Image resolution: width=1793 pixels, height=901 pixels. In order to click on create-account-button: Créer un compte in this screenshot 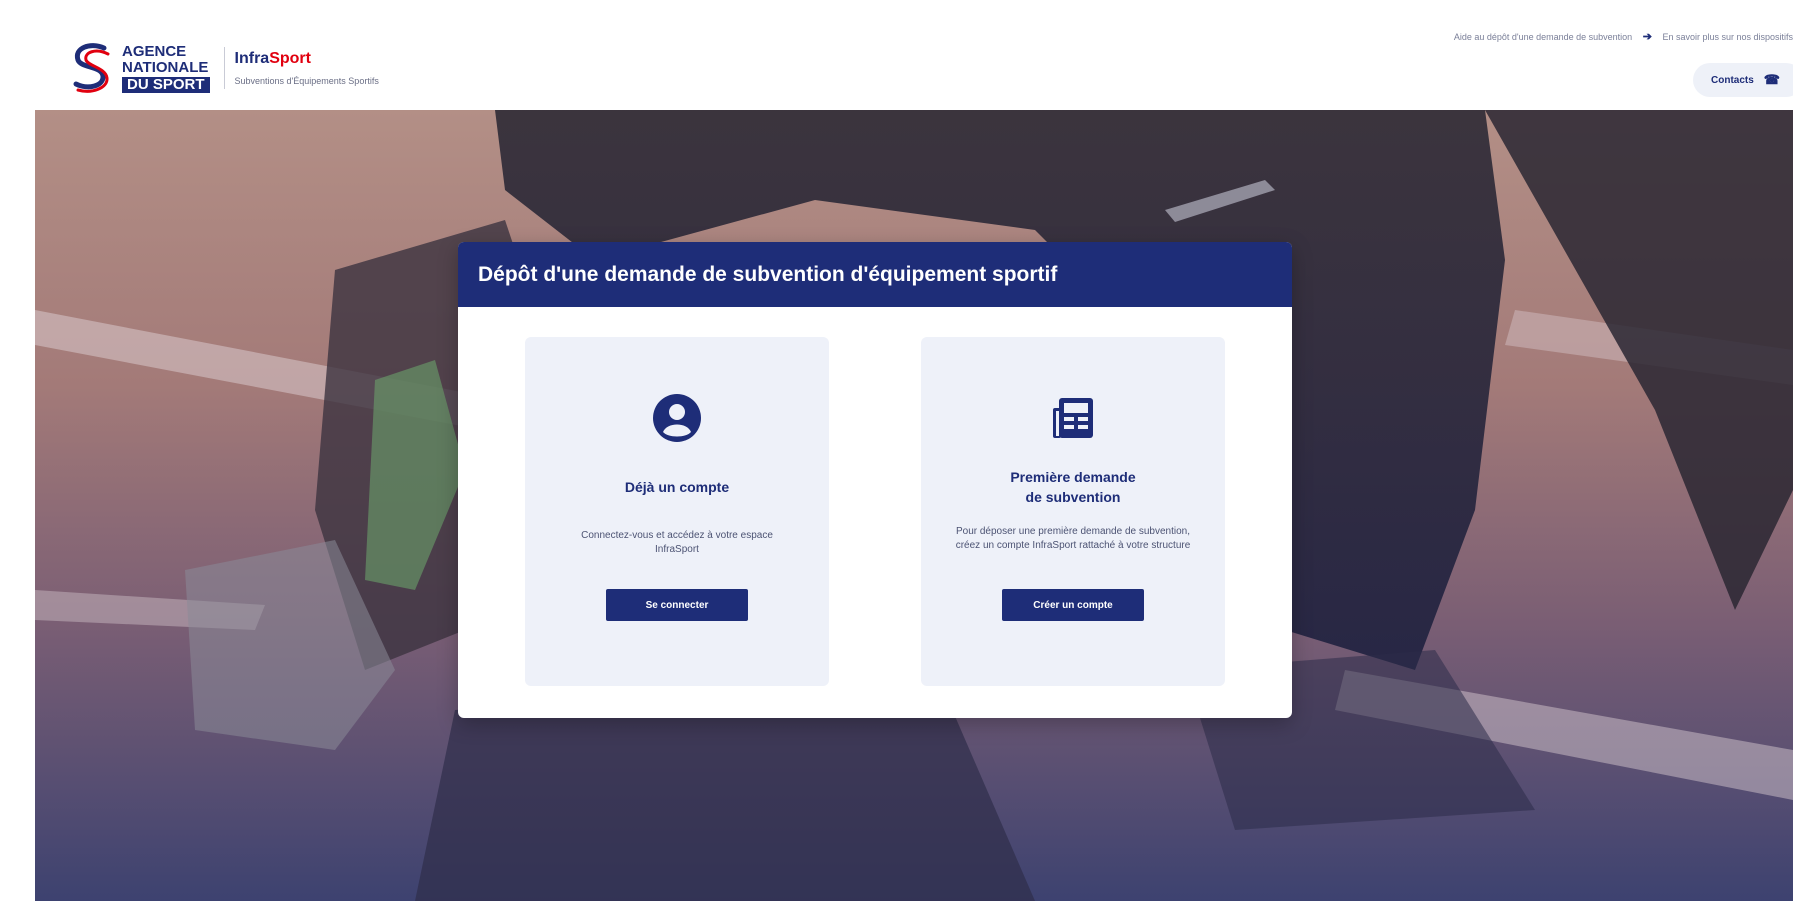, I will do `click(1073, 605)`.